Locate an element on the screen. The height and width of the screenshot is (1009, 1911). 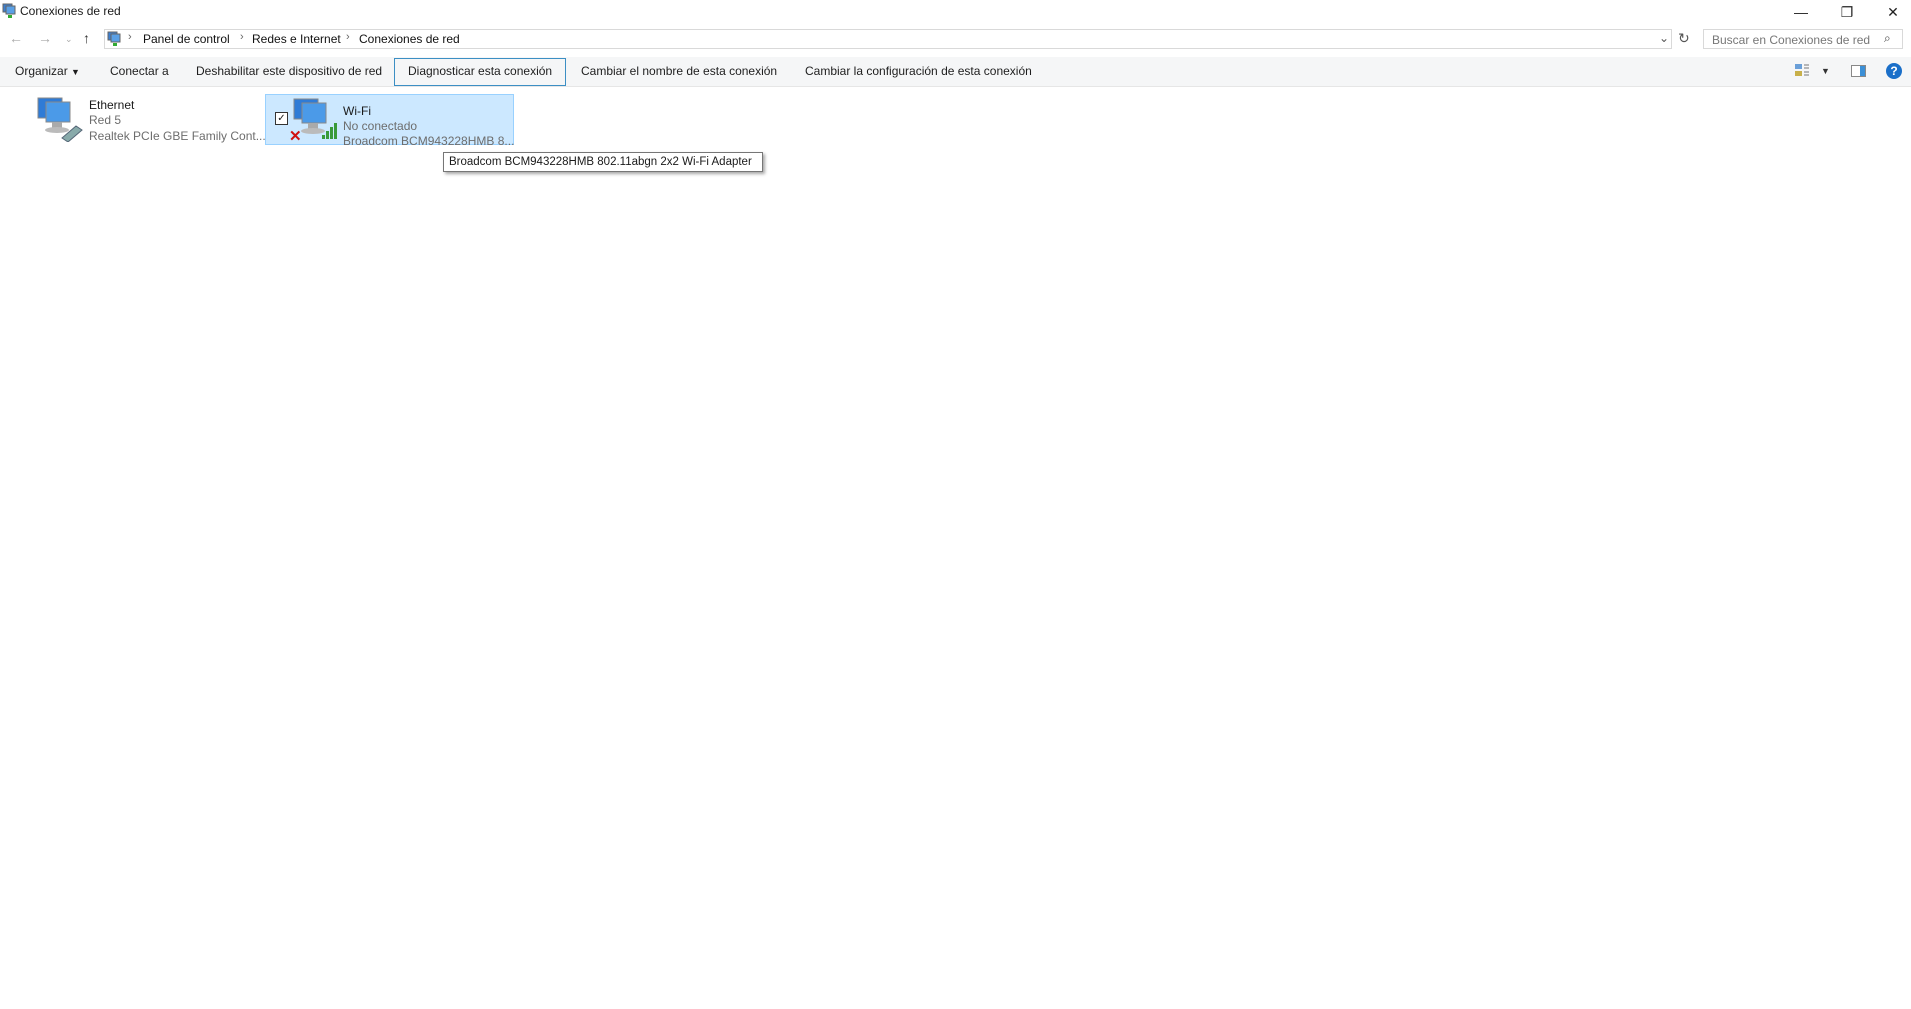
connection-name: Ethernet is located at coordinates (112, 105).